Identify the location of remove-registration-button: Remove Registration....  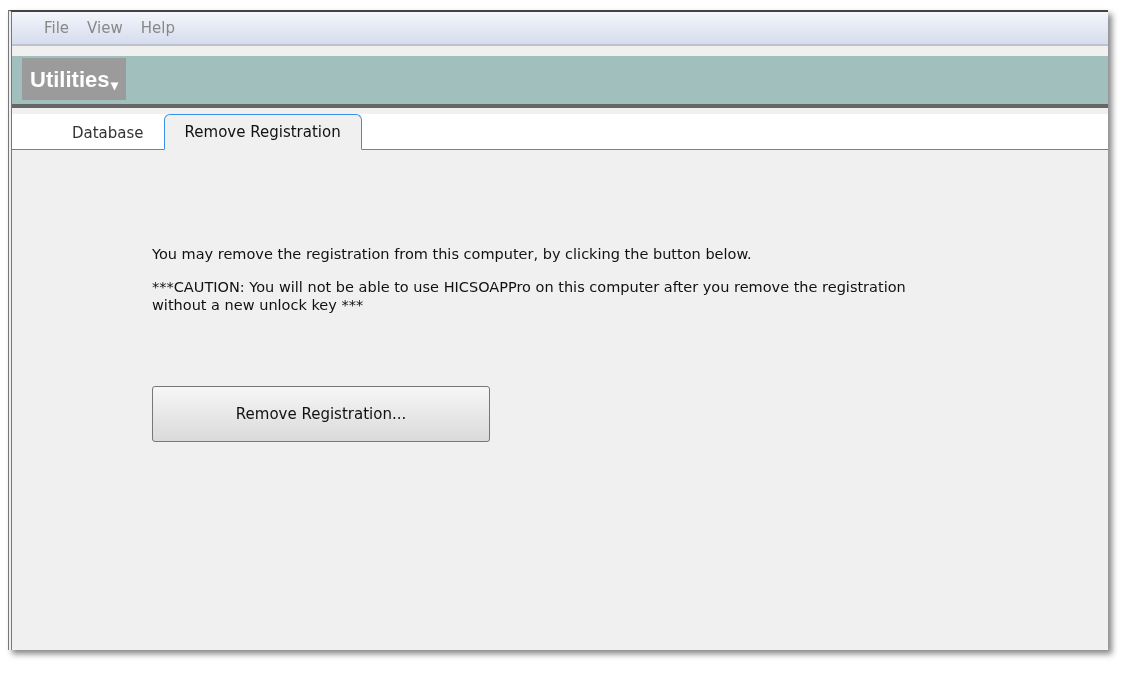
(321, 414).